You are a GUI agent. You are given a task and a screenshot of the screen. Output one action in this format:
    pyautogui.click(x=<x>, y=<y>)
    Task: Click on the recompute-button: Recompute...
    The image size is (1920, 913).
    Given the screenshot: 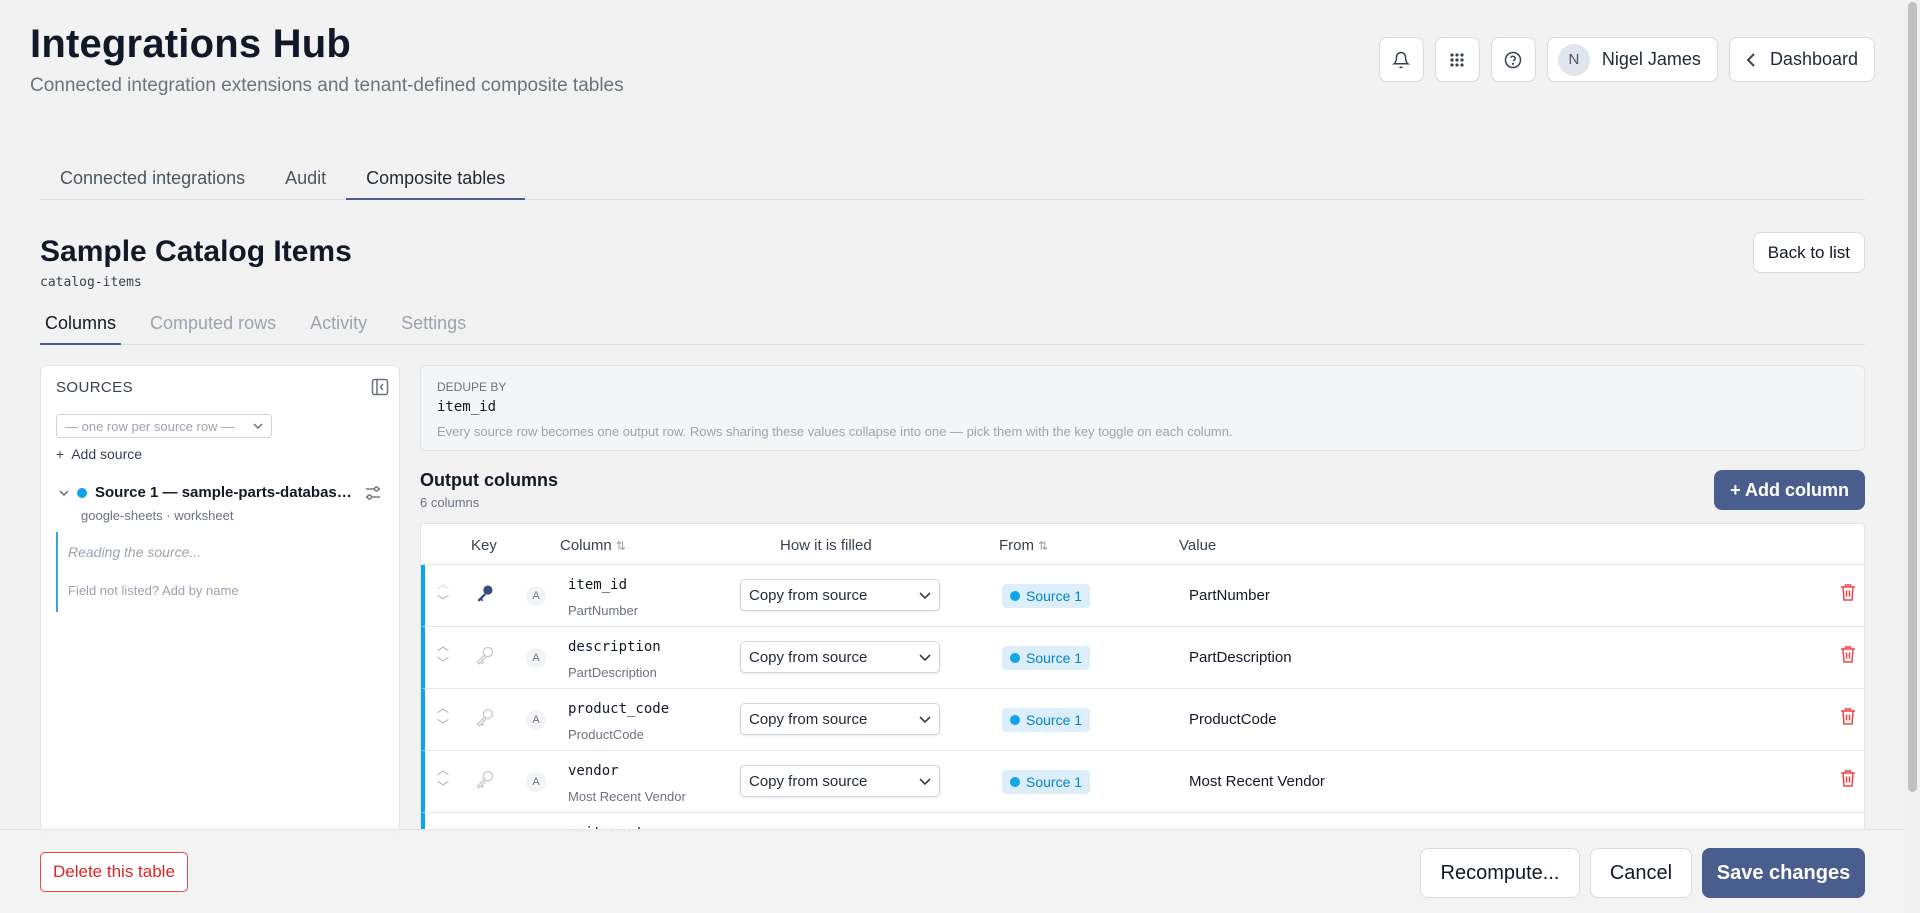 What is the action you would take?
    pyautogui.click(x=1500, y=873)
    